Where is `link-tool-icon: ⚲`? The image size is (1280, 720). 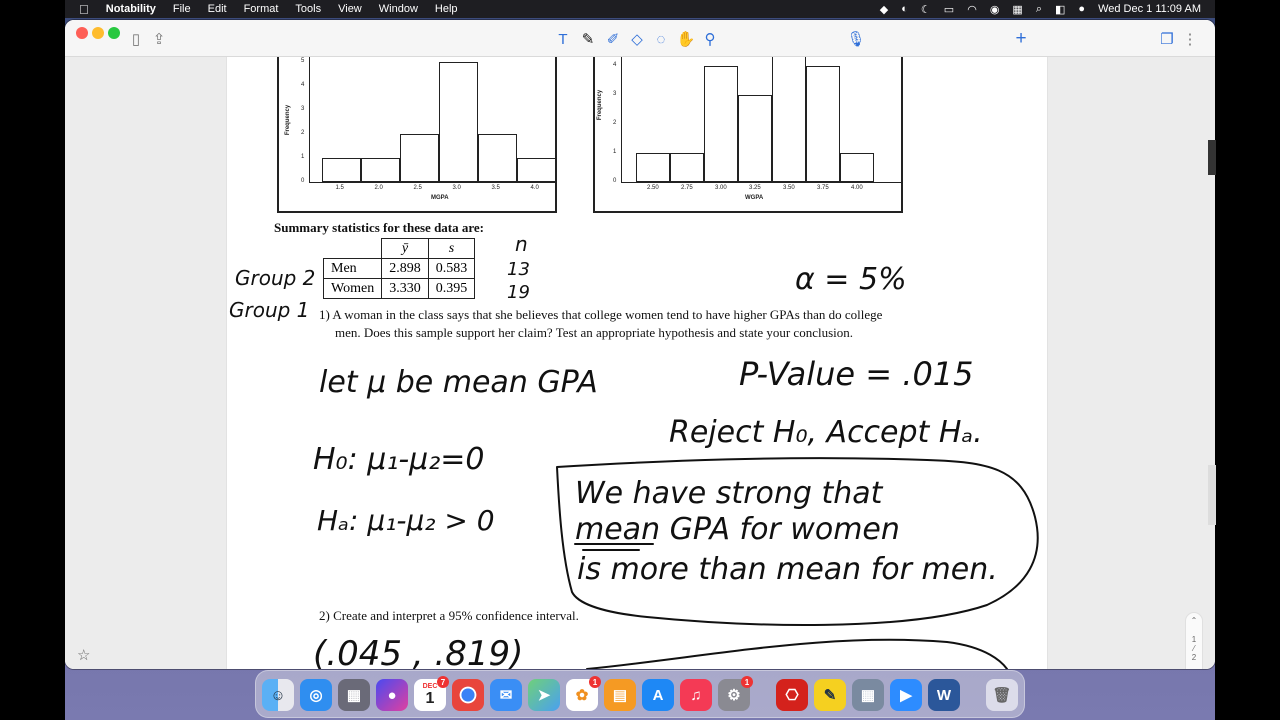 link-tool-icon: ⚲ is located at coordinates (710, 39).